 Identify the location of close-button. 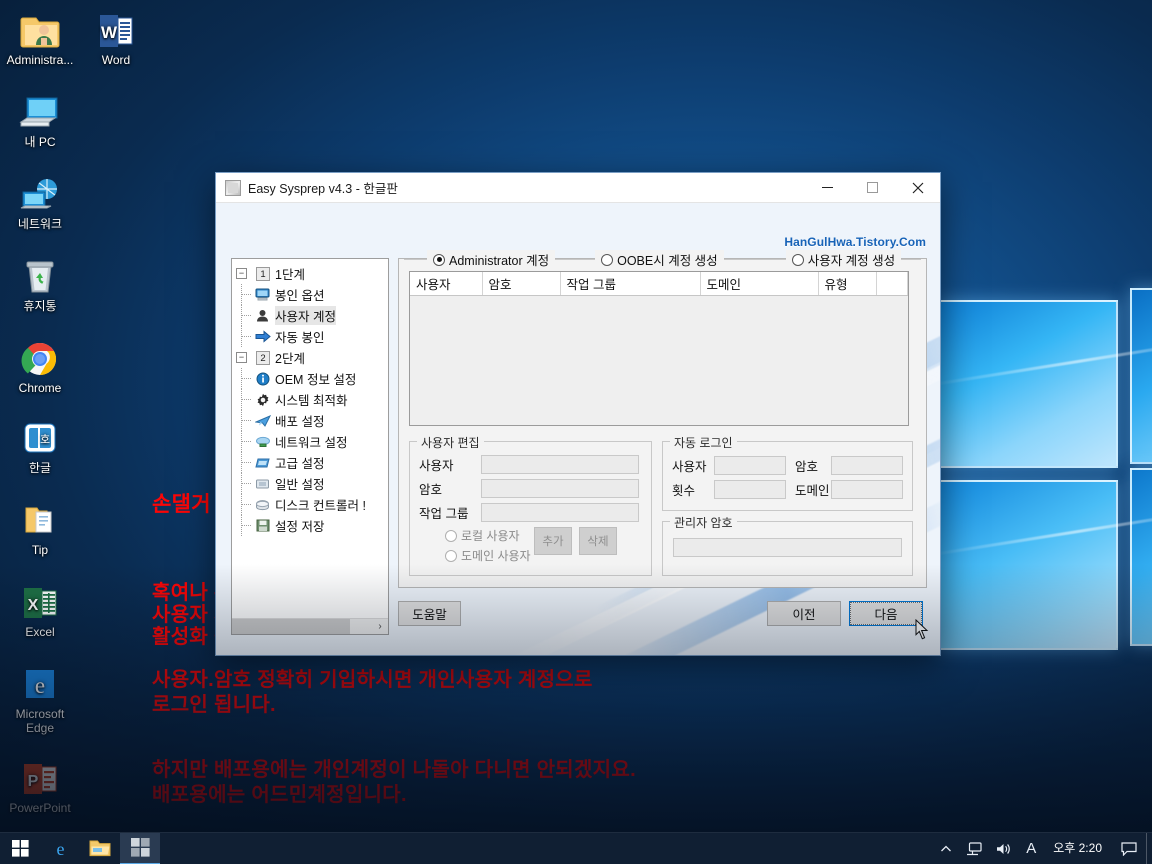
(917, 188).